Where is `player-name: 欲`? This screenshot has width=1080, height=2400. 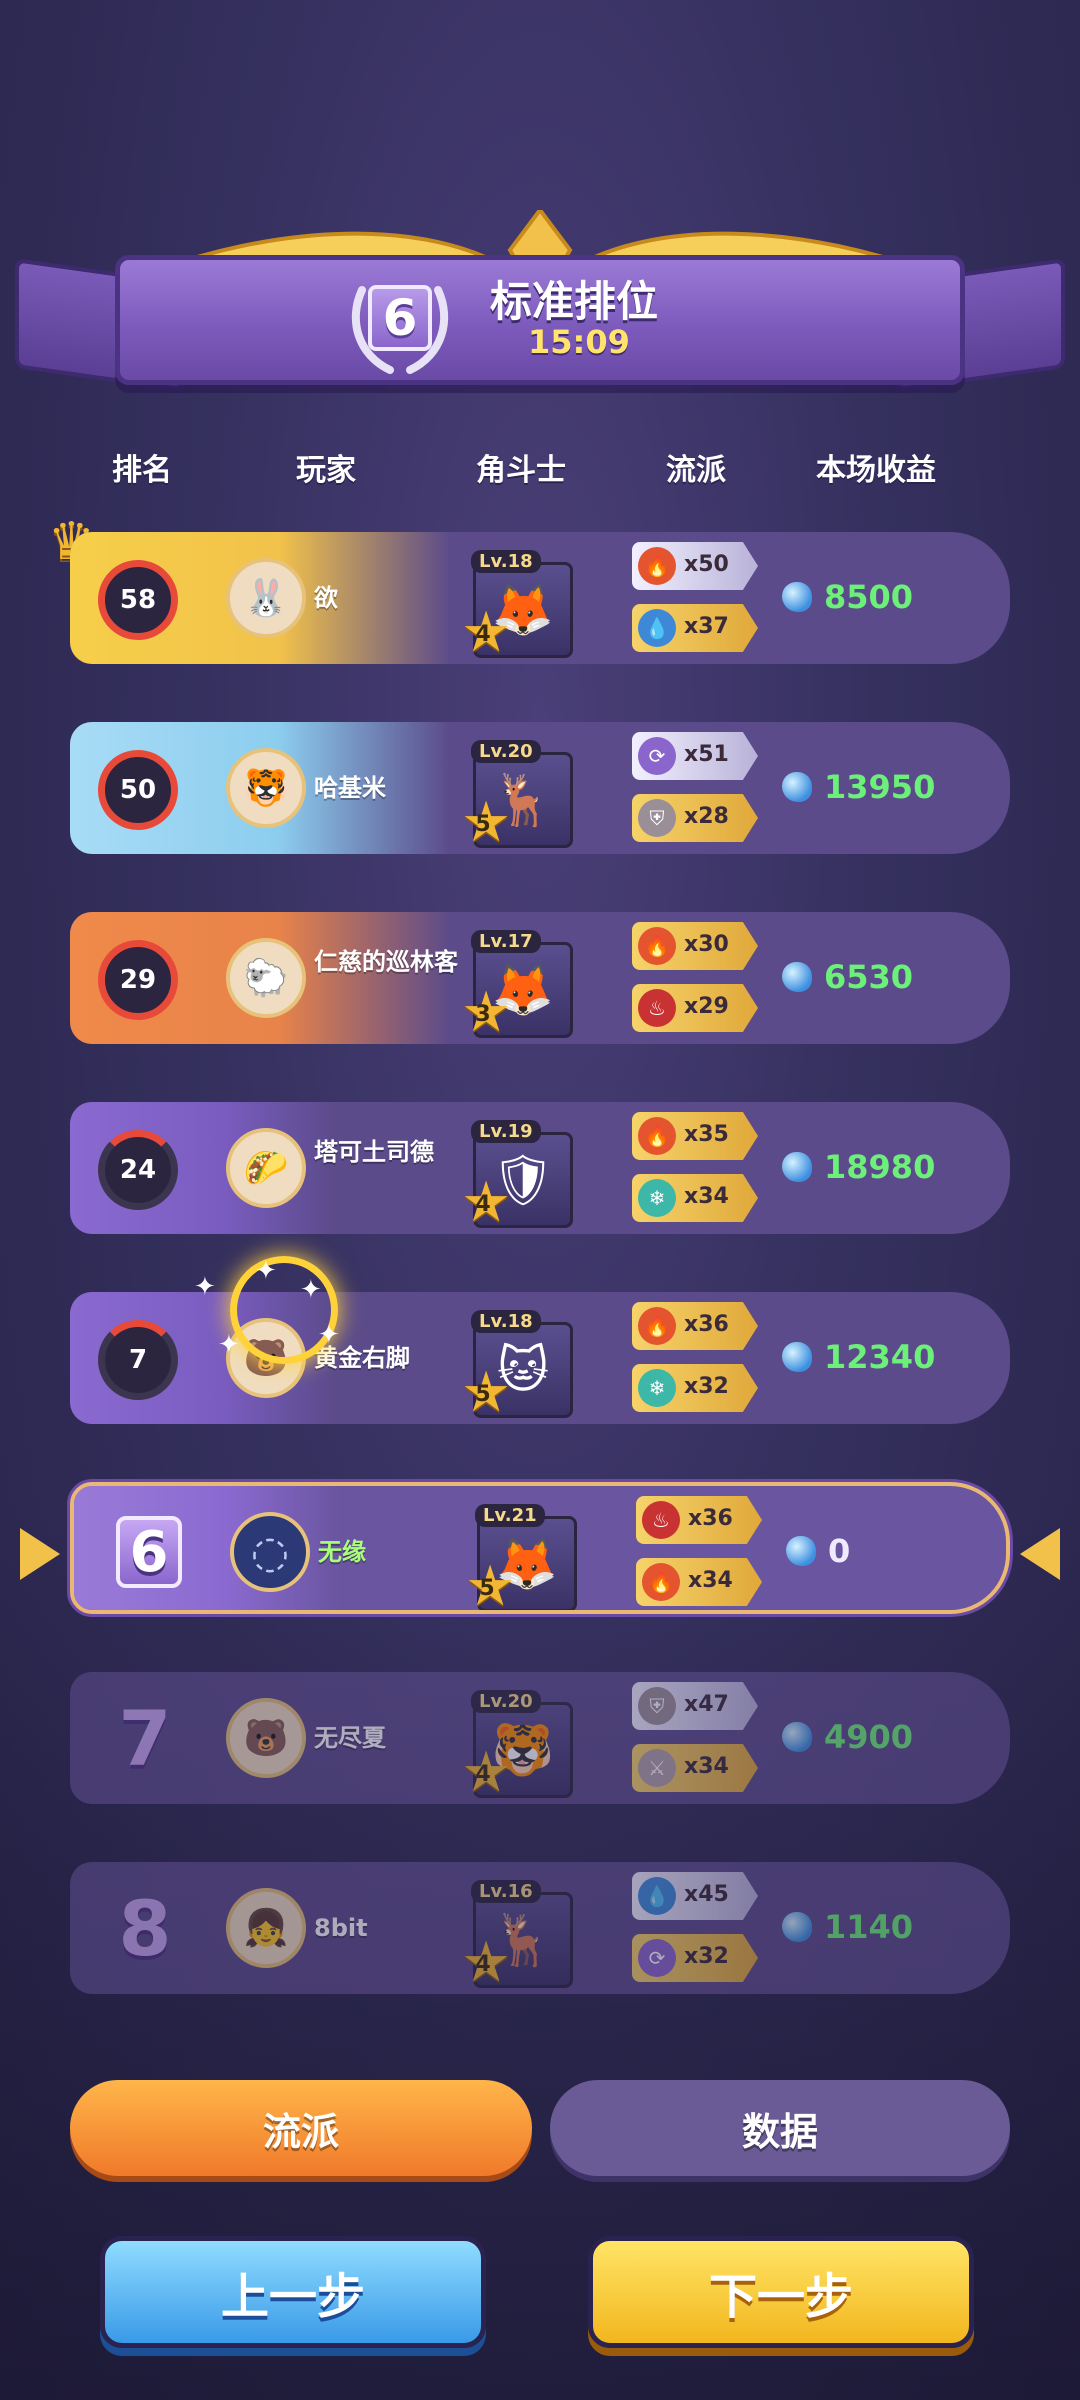
player-name: 欲 is located at coordinates (326, 598).